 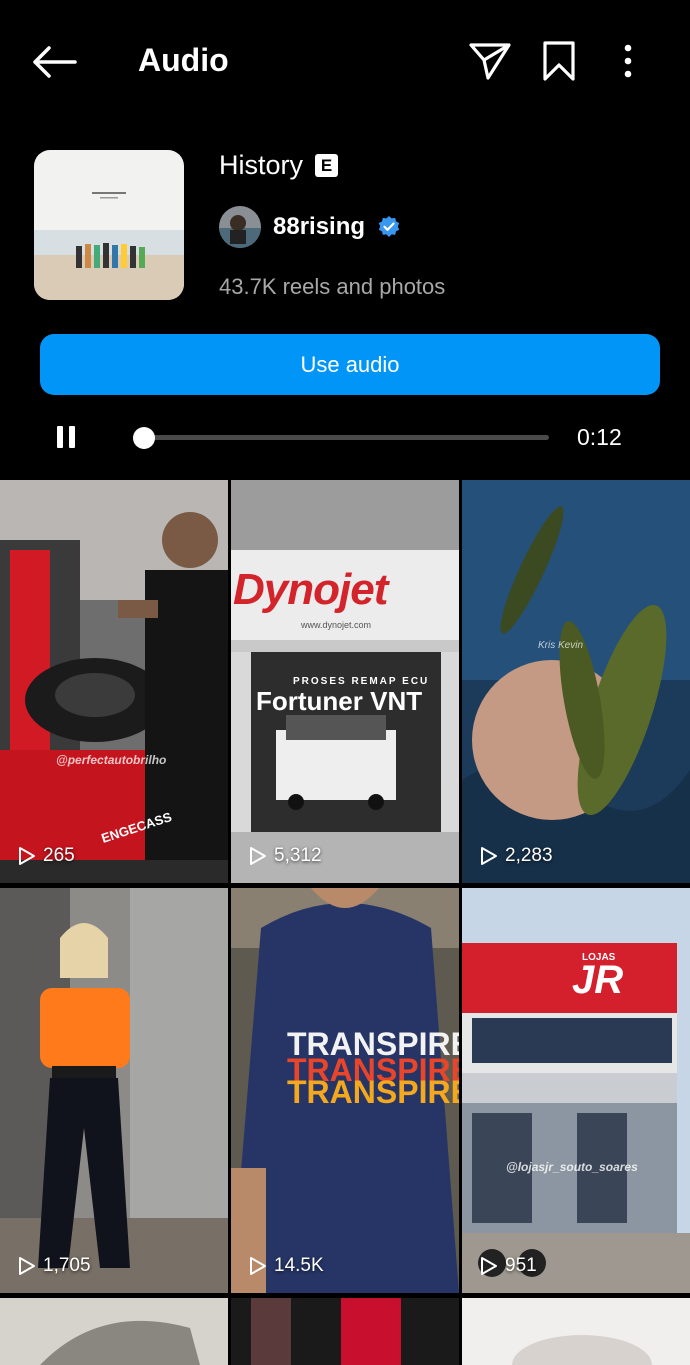 What do you see at coordinates (336, 625) in the screenshot?
I see `shop-sign-url: www.dynojet.com` at bounding box center [336, 625].